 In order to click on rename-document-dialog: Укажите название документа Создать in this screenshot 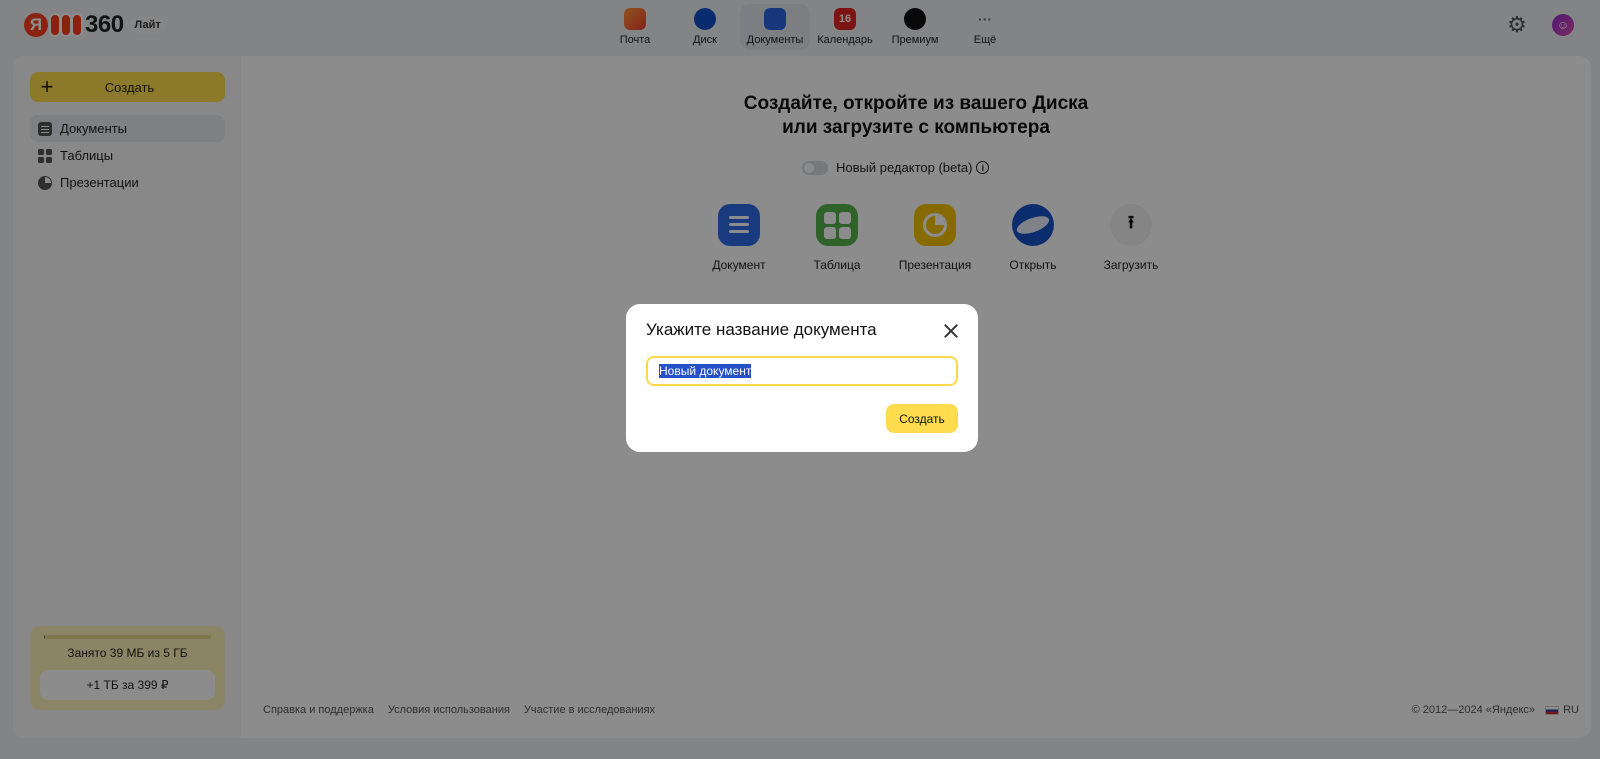, I will do `click(802, 378)`.